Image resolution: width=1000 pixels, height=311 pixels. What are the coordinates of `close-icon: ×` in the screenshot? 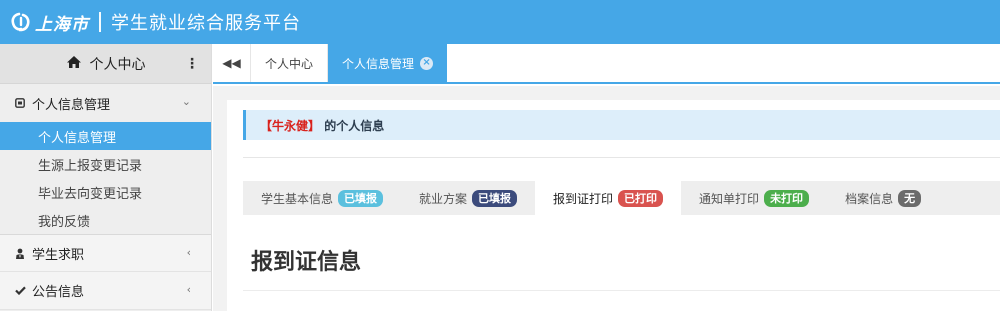 It's located at (427, 63).